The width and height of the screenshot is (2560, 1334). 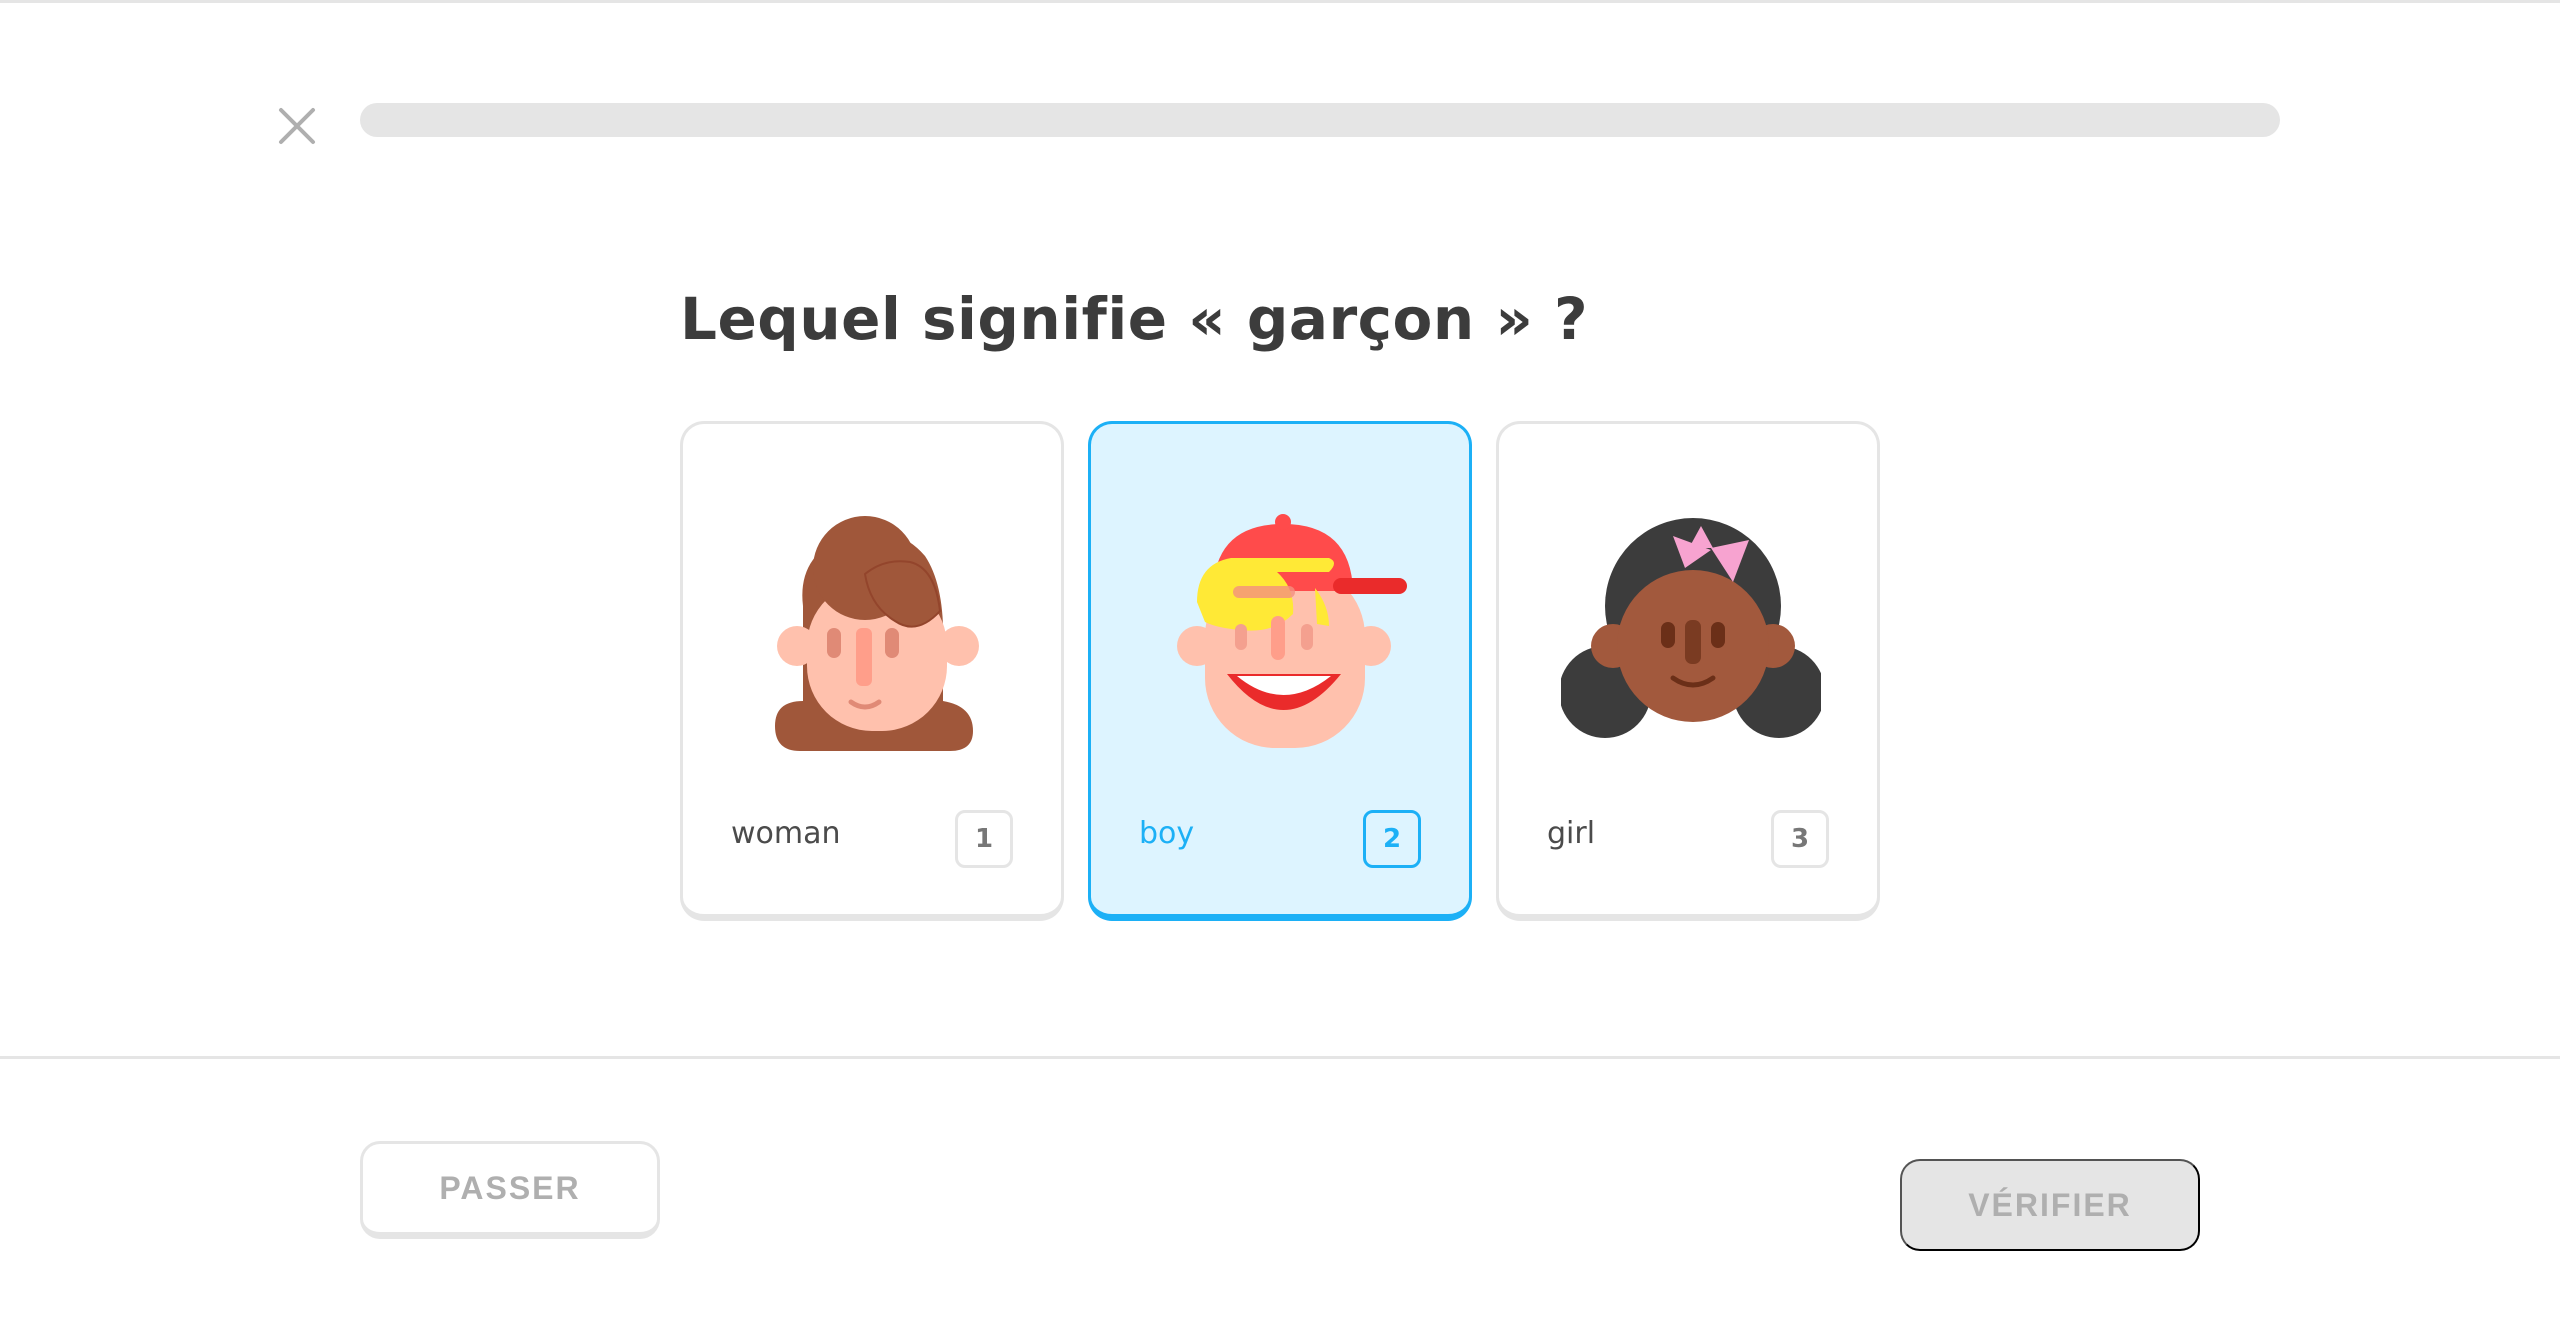 What do you see at coordinates (1292, 631) in the screenshot?
I see `boy-face-icon` at bounding box center [1292, 631].